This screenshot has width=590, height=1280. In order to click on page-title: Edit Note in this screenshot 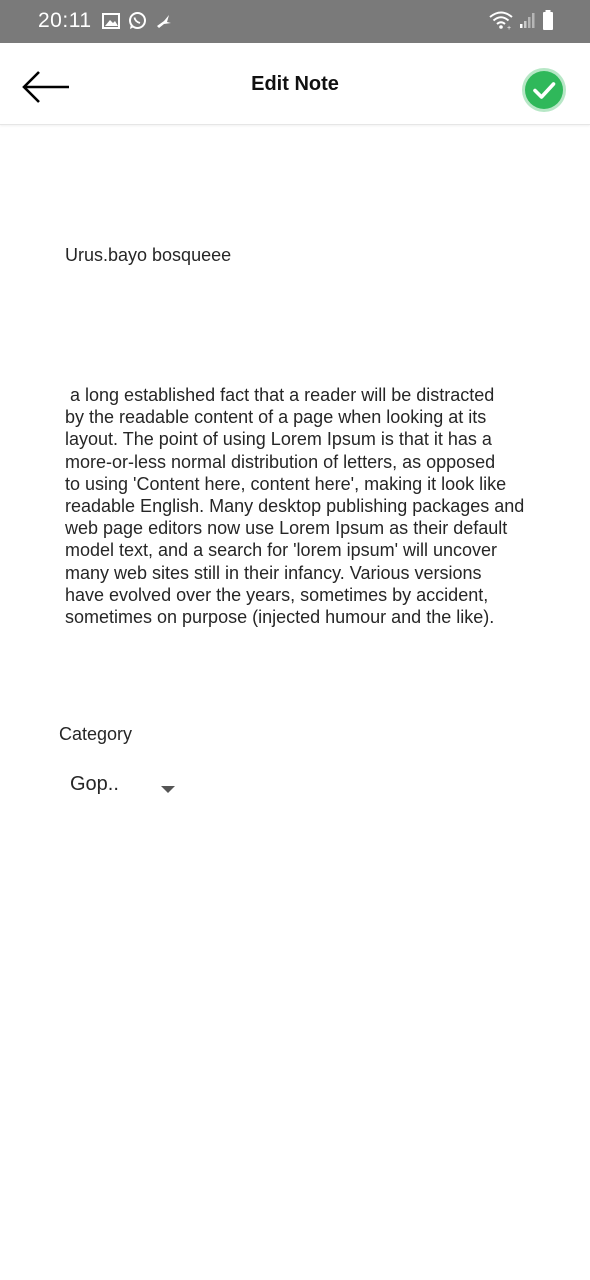, I will do `click(295, 84)`.